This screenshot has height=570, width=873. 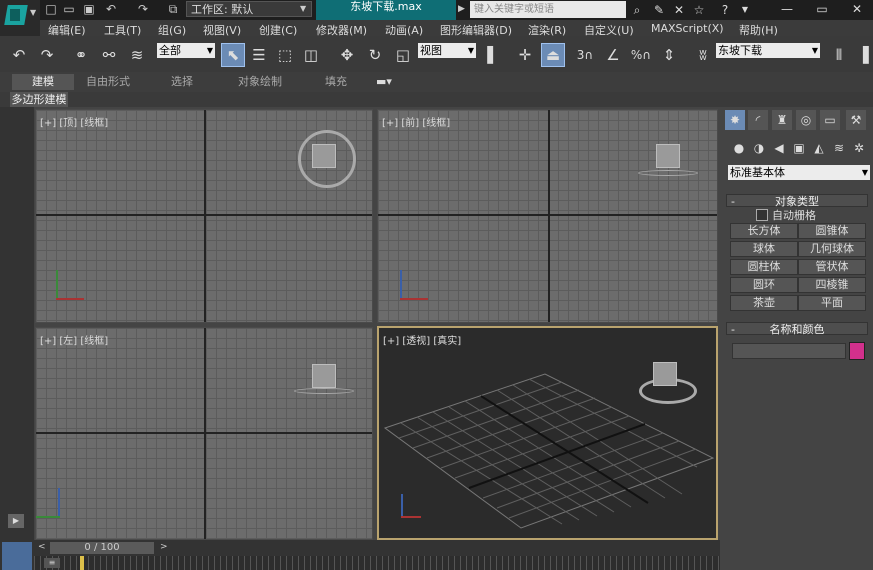 What do you see at coordinates (758, 120) in the screenshot?
I see `modify-tab-icon: ◜` at bounding box center [758, 120].